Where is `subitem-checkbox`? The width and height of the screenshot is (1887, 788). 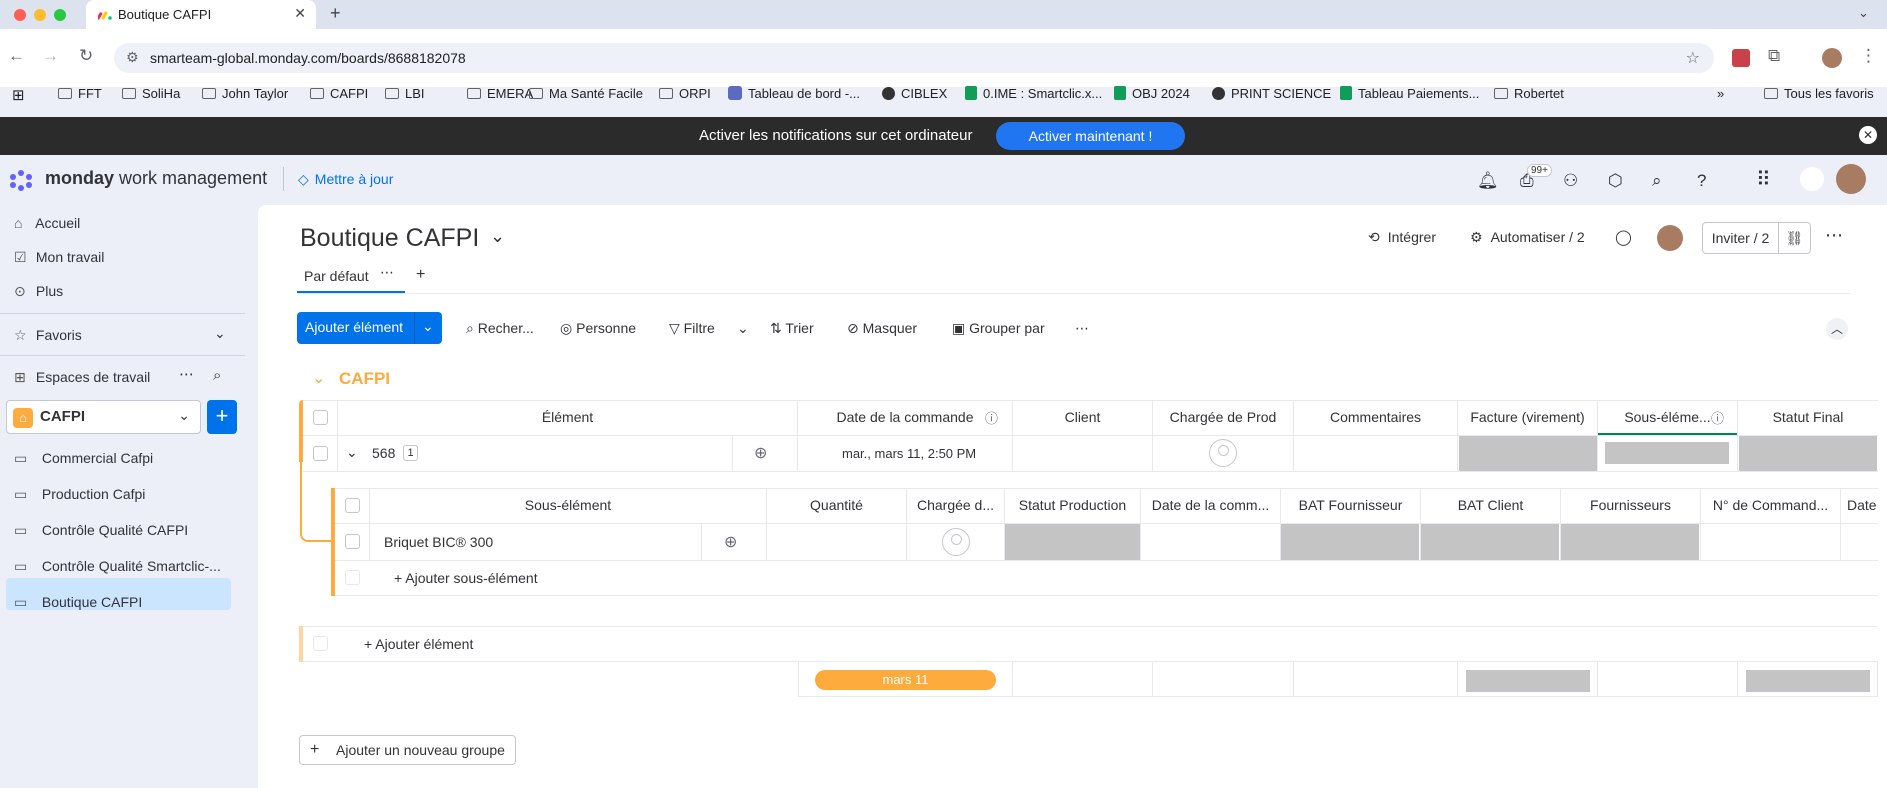
subitem-checkbox is located at coordinates (352, 541).